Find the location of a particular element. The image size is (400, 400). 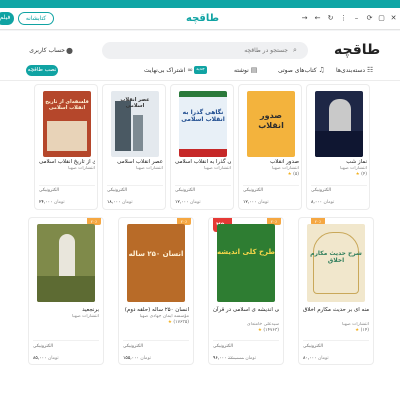

cover-title: فلسفه‌ای از تاریخ انقلاب اسلامی is located at coordinates (67, 105).